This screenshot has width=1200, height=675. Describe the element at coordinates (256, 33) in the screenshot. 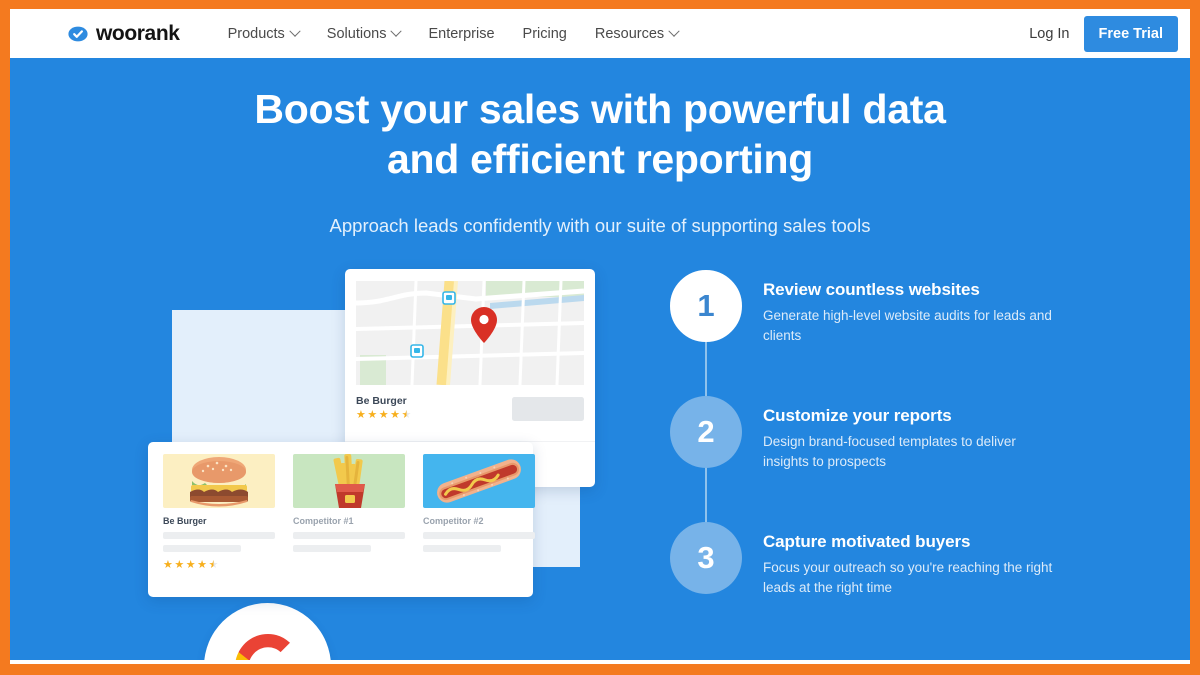

I see `nav-label: Products` at that location.